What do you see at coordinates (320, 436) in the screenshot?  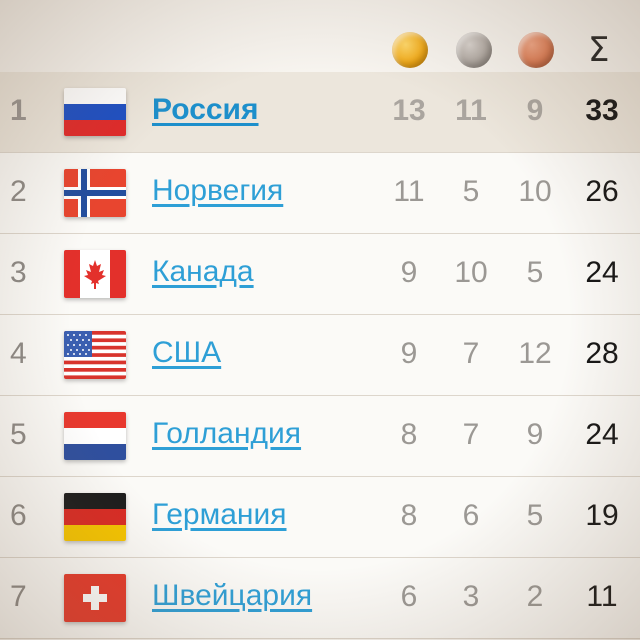 I see `table-row: 5 Голландия 8 7 9 24` at bounding box center [320, 436].